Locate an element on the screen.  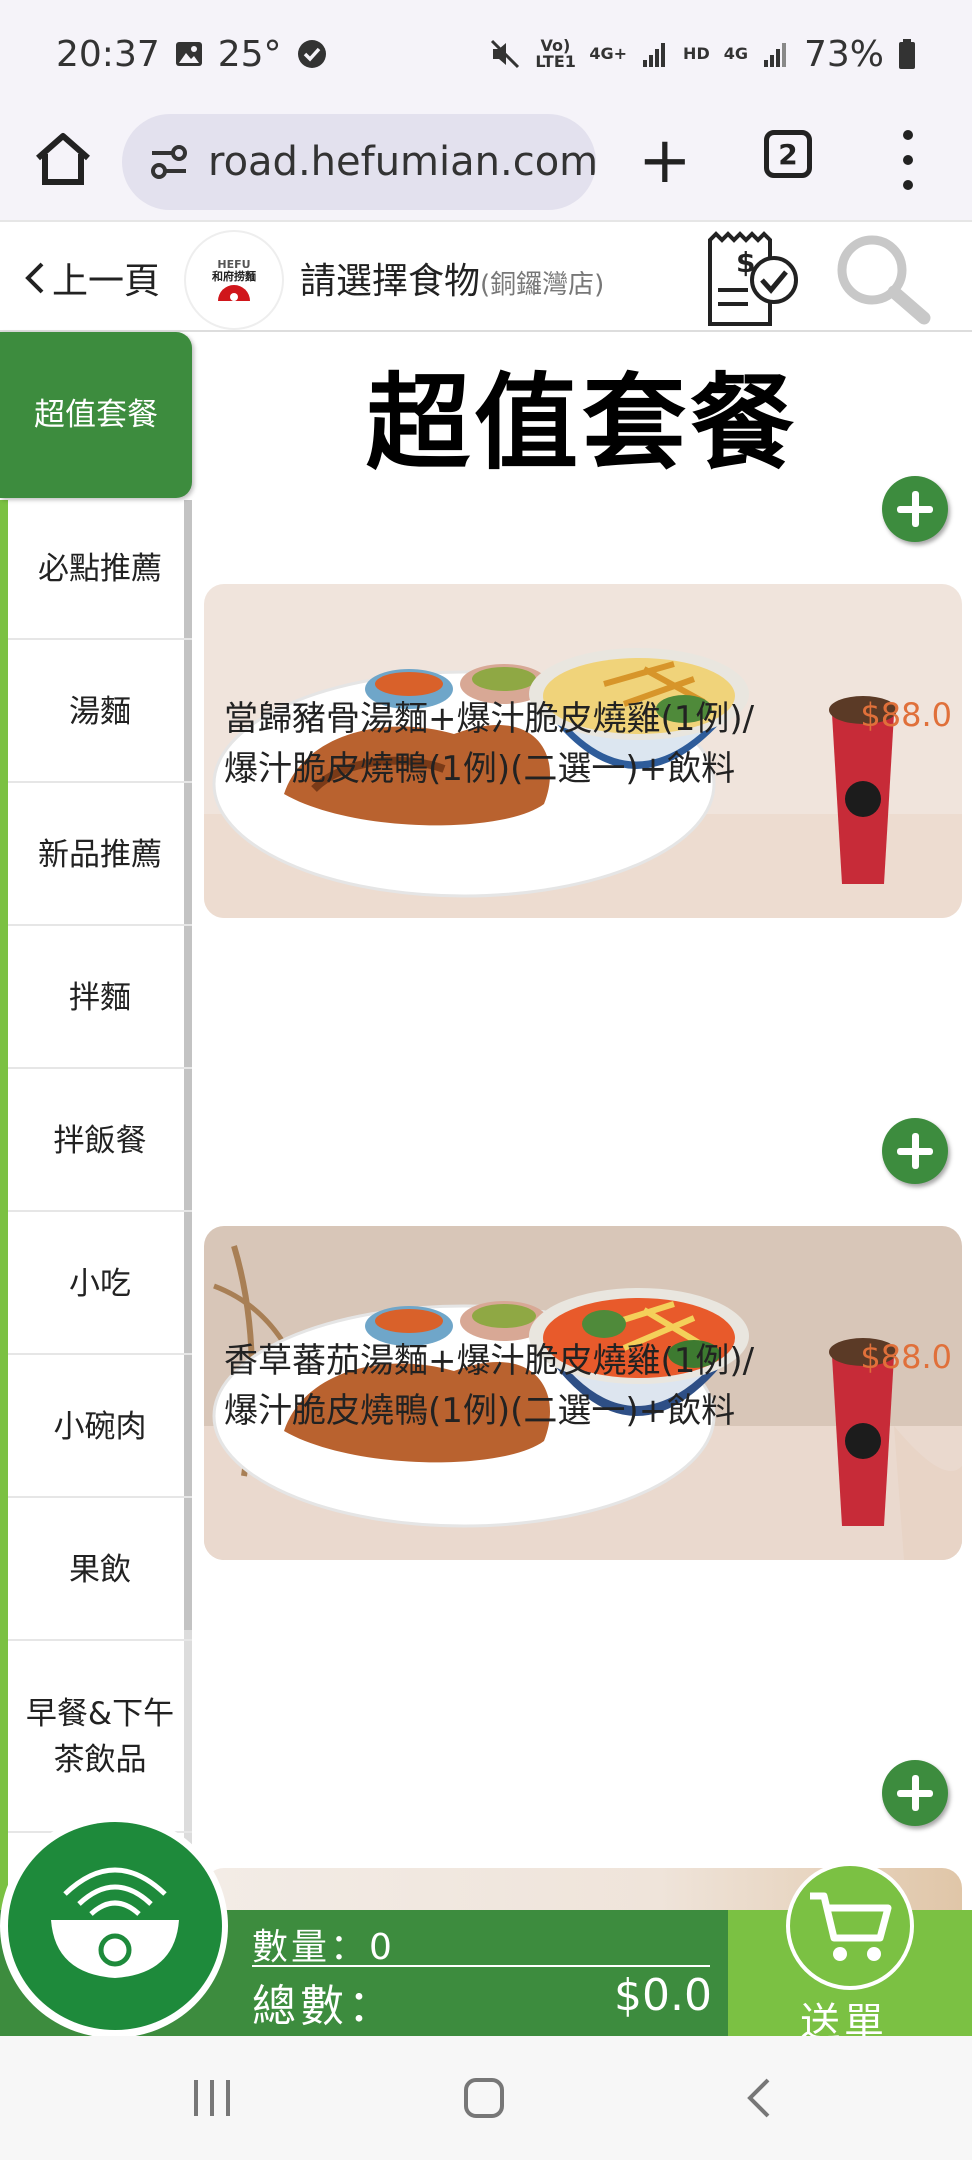
page-title: 請選擇食物(銅鑼灣店) is located at coordinates (452, 281).